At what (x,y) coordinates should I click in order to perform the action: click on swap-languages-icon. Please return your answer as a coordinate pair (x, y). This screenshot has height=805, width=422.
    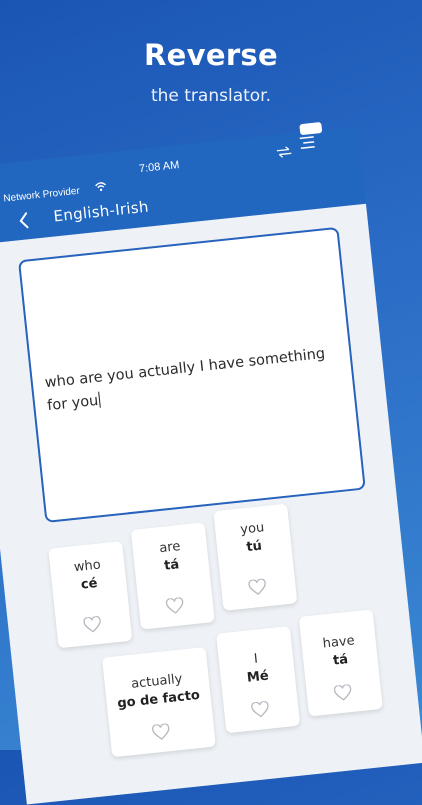
    Looking at the image, I should click on (284, 152).